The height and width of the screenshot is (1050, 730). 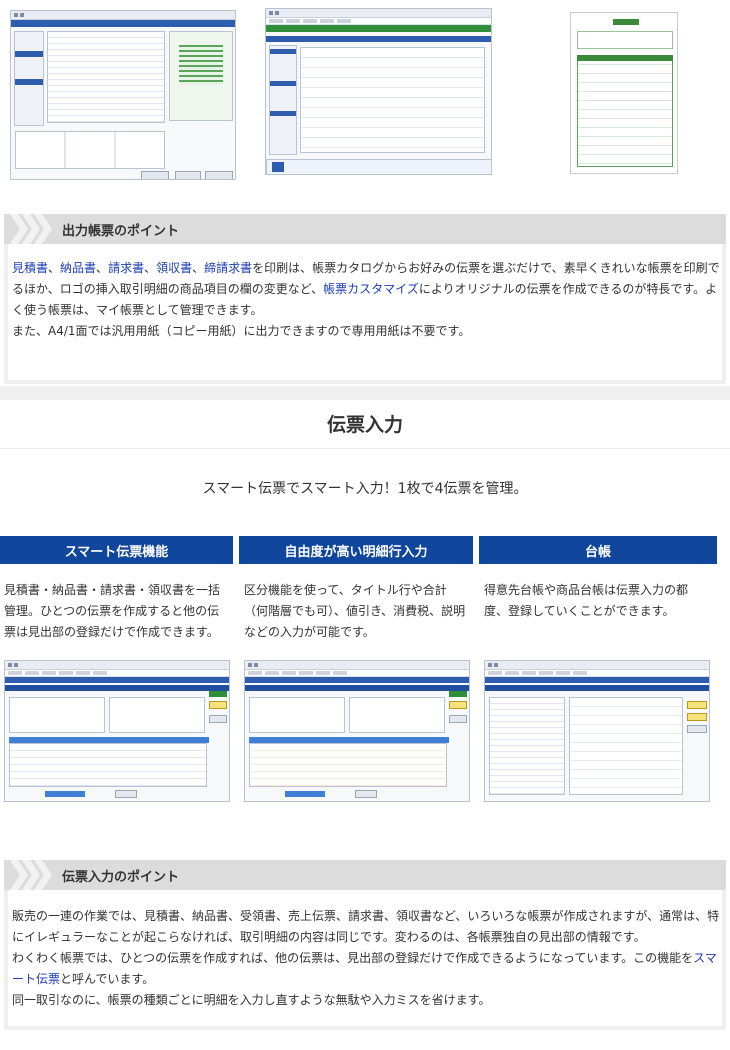 What do you see at coordinates (365, 448) in the screenshot?
I see `section-rule` at bounding box center [365, 448].